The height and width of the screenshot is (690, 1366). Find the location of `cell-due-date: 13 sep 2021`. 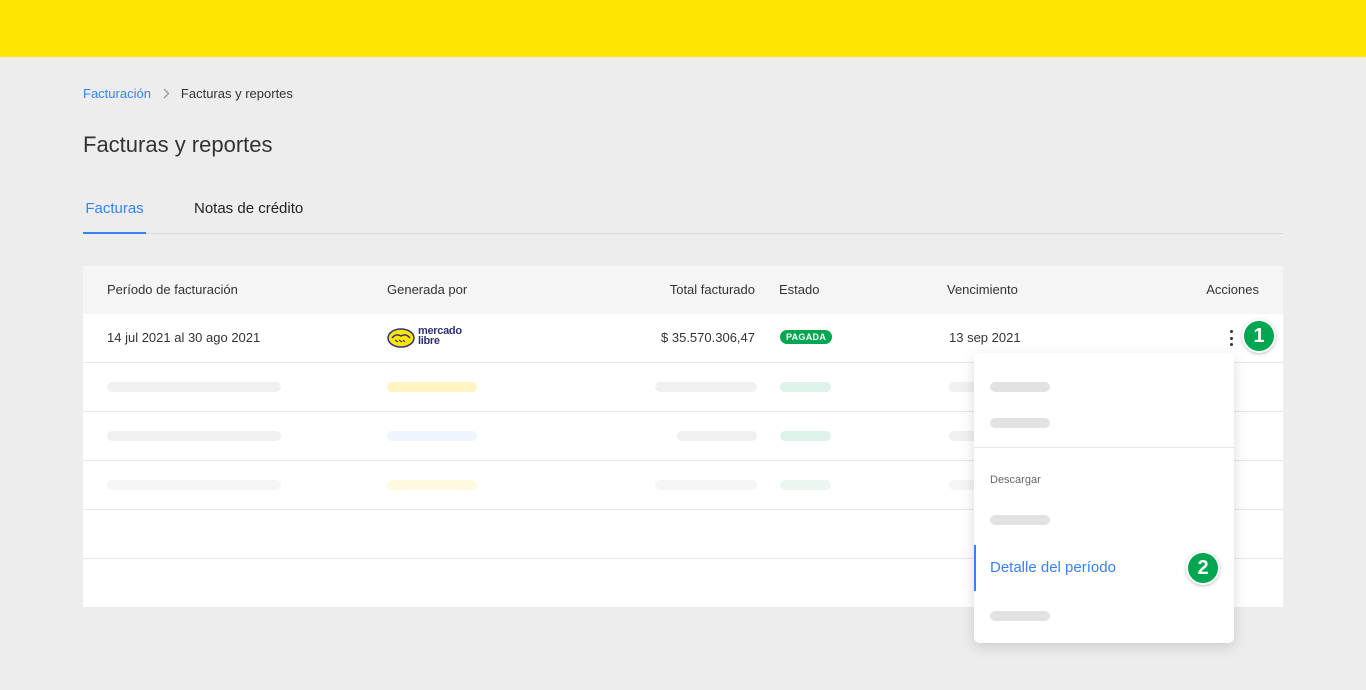

cell-due-date: 13 sep 2021 is located at coordinates (985, 337).